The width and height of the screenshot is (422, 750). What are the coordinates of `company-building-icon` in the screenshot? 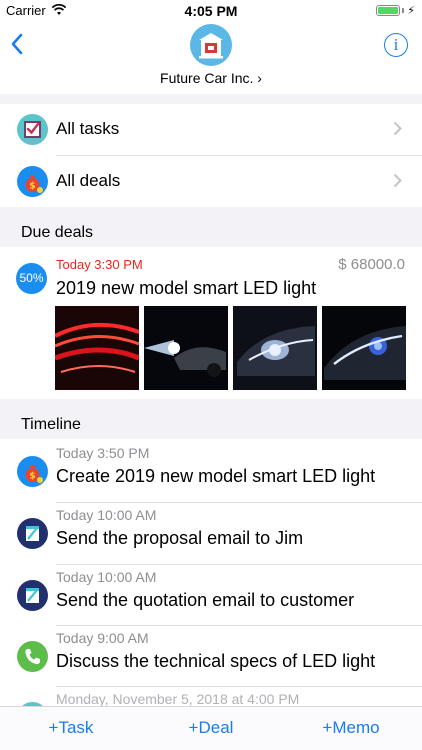 It's located at (211, 46).